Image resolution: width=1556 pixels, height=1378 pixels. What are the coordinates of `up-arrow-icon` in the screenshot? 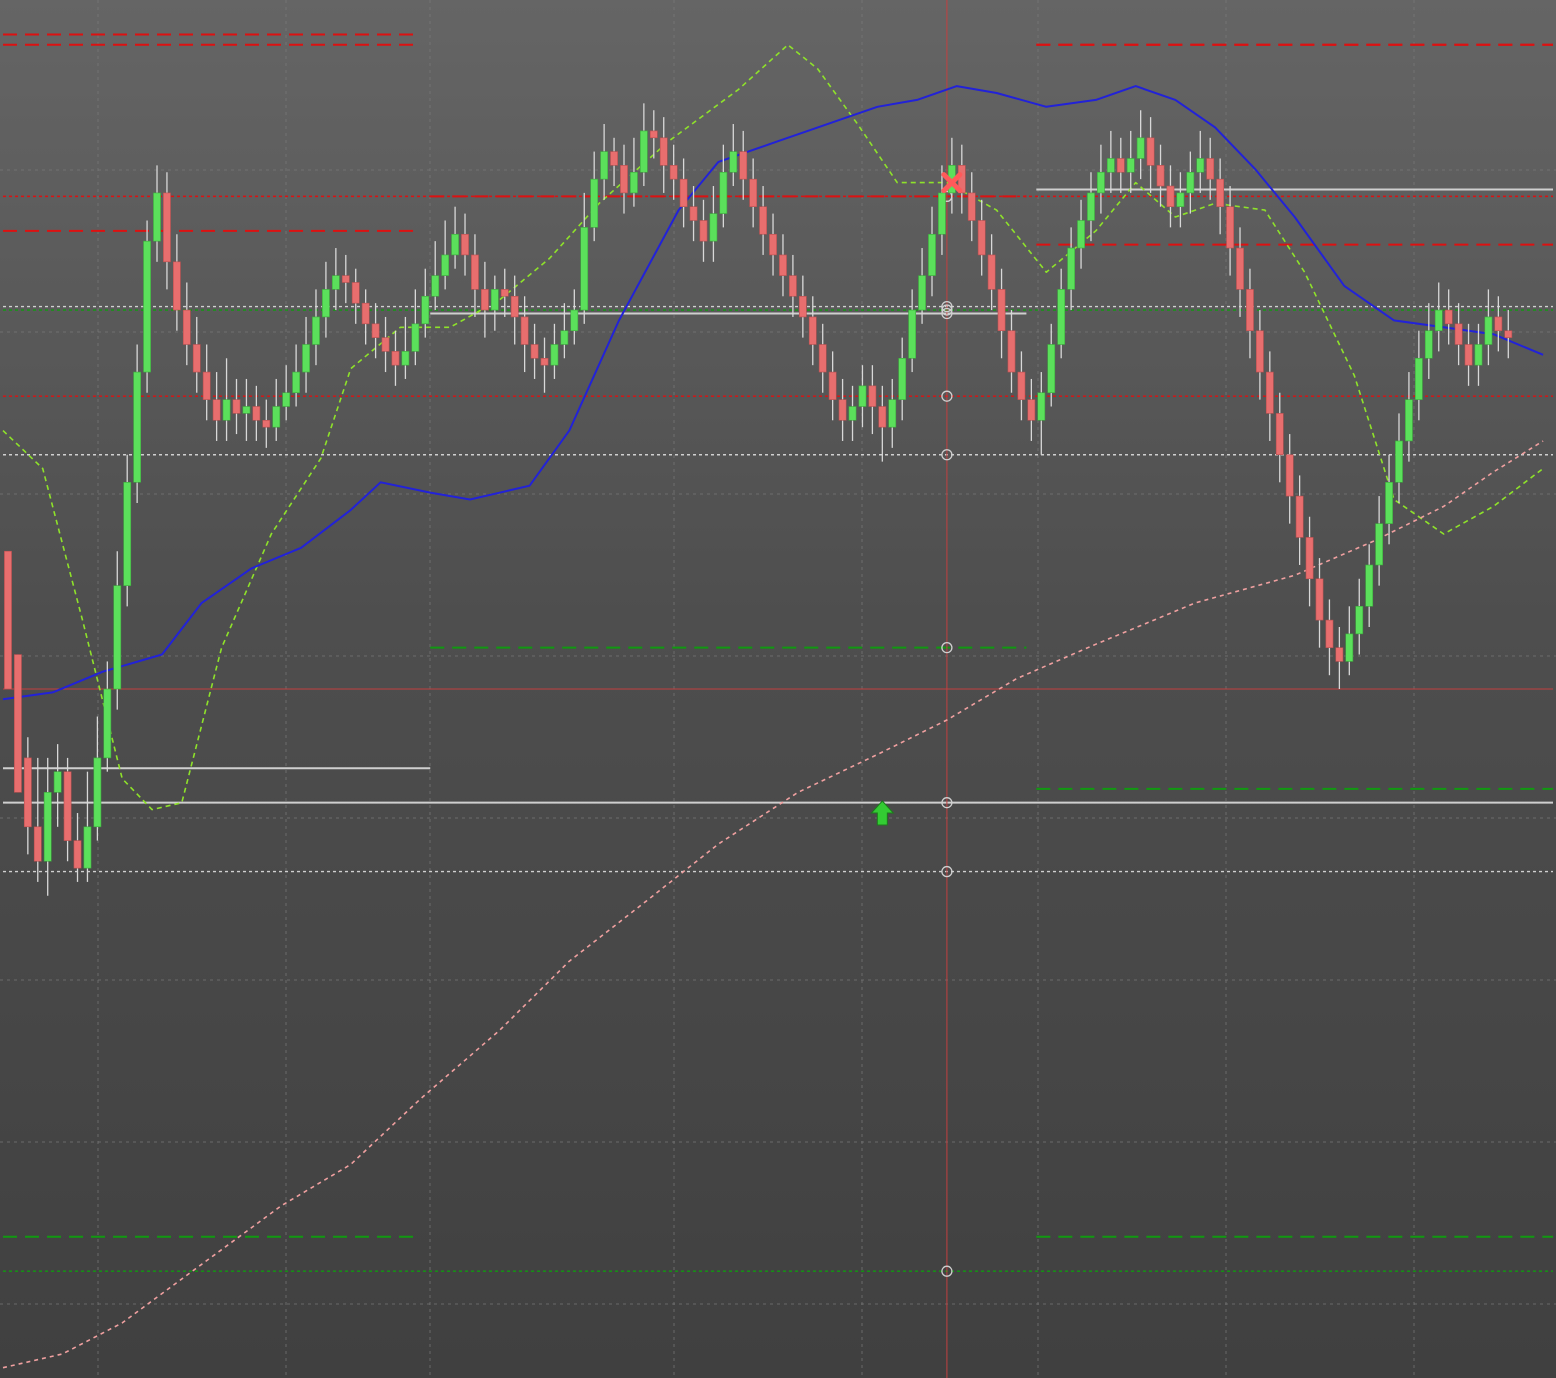 It's located at (882, 813).